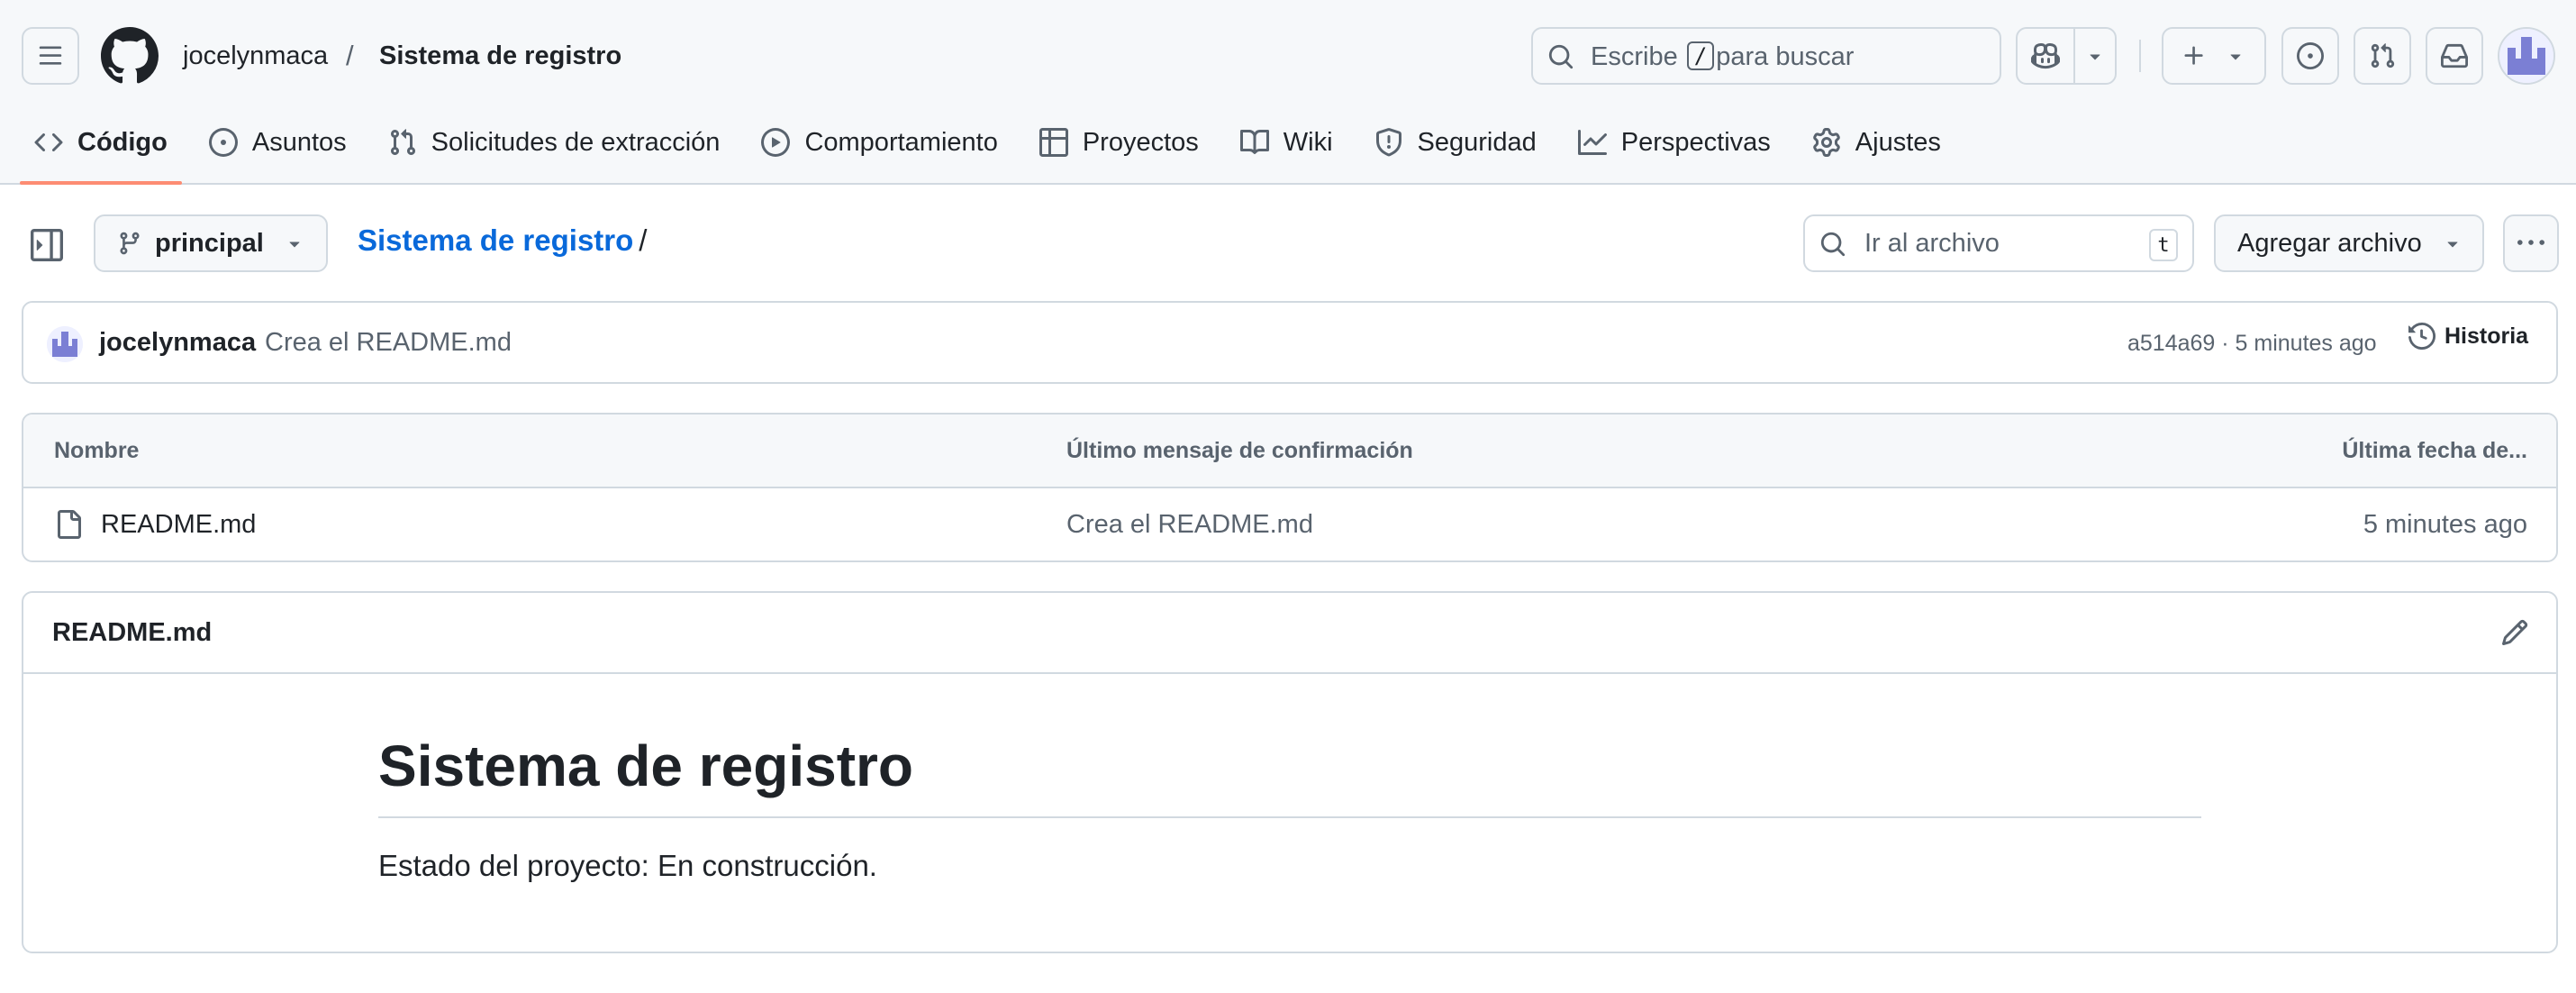  I want to click on search-input: Escribe / para buscar, so click(1766, 56).